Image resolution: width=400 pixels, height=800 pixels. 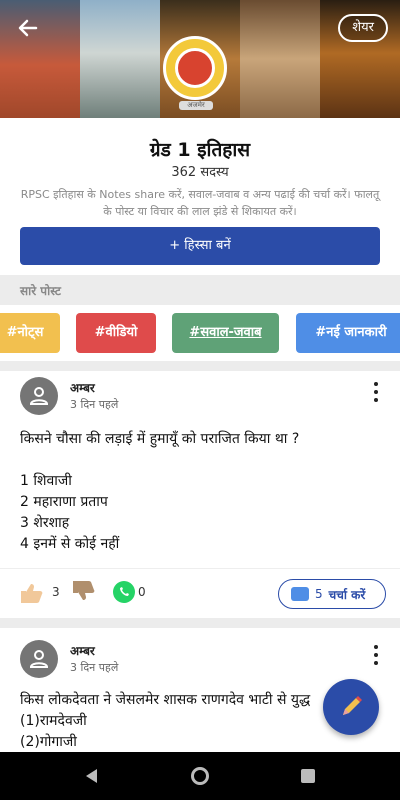 I want to click on post-actions: 3 0 5 चर्चा करें, so click(x=200, y=592).